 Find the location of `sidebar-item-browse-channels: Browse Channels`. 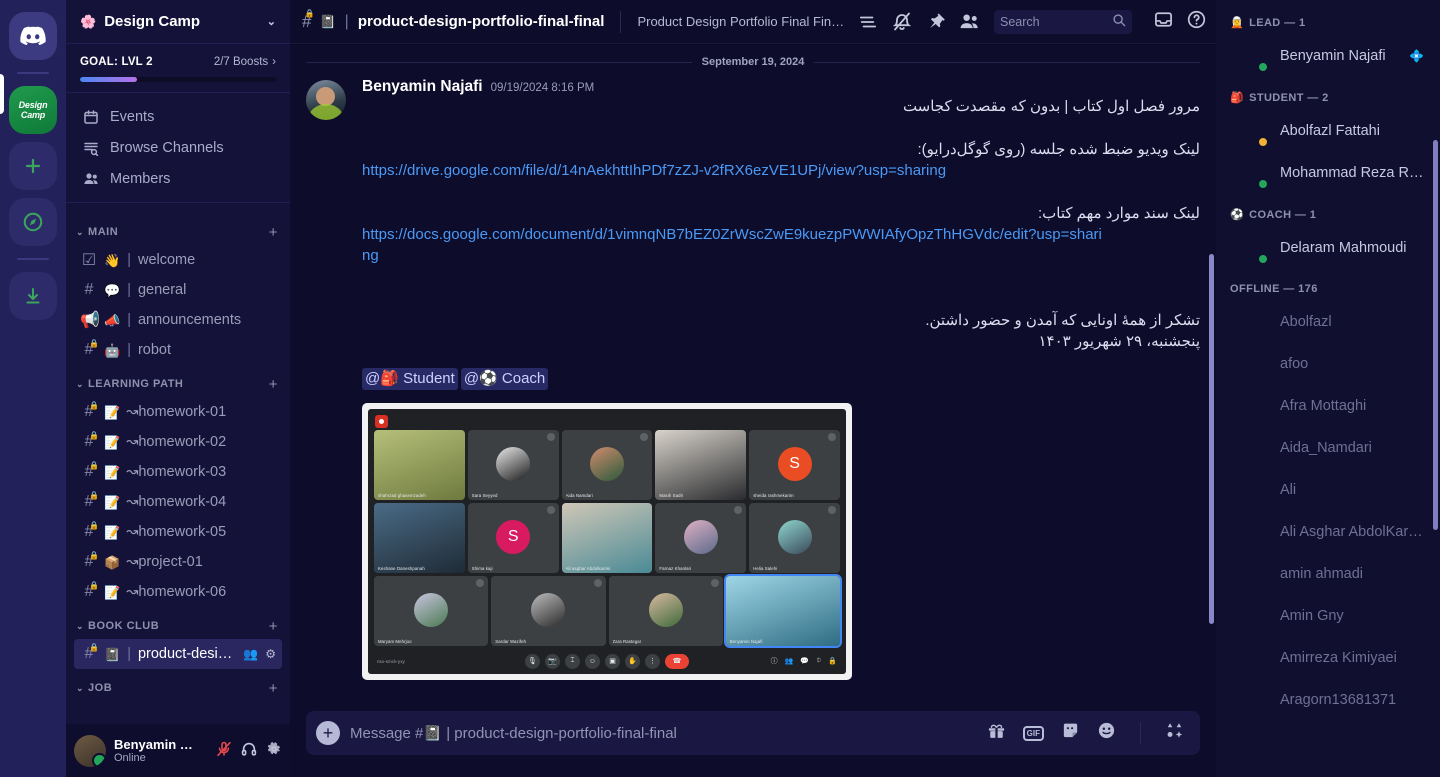

sidebar-item-browse-channels: Browse Channels is located at coordinates (178, 147).